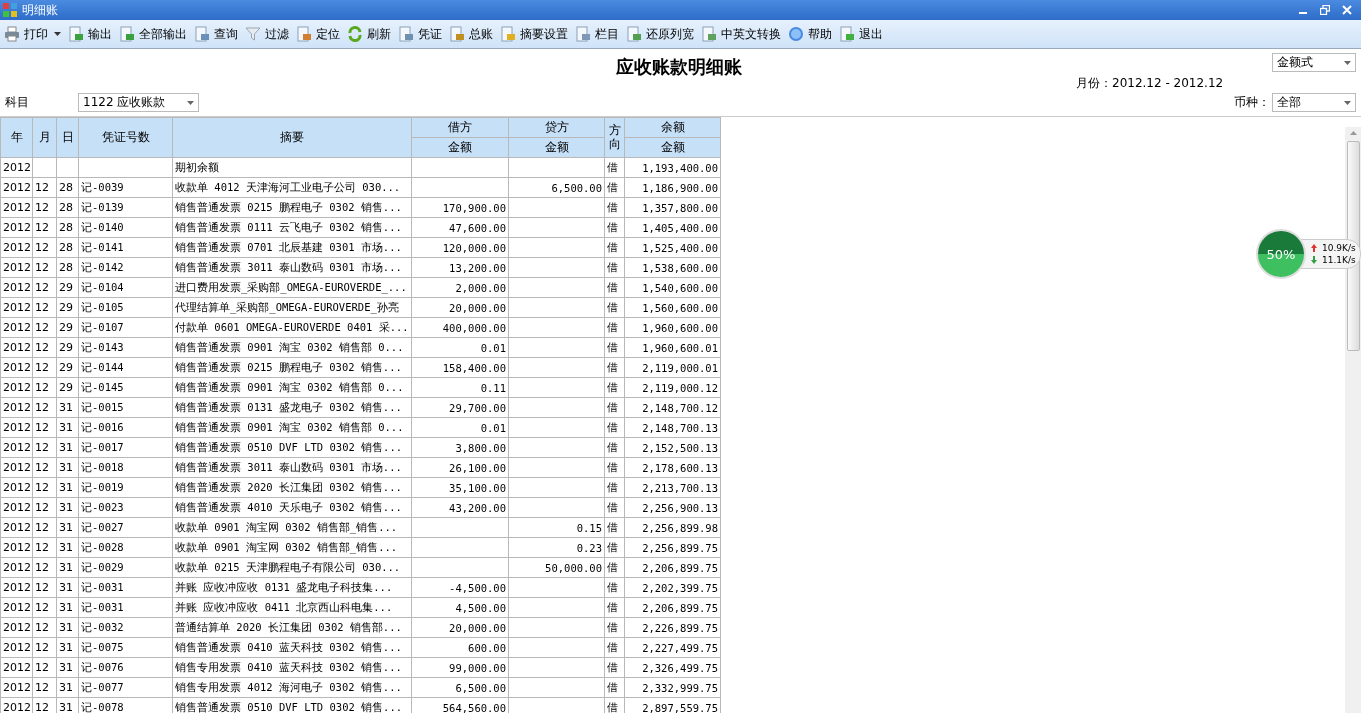  Describe the element at coordinates (460, 327) in the screenshot. I see `table-cell: 400,000.00` at that location.